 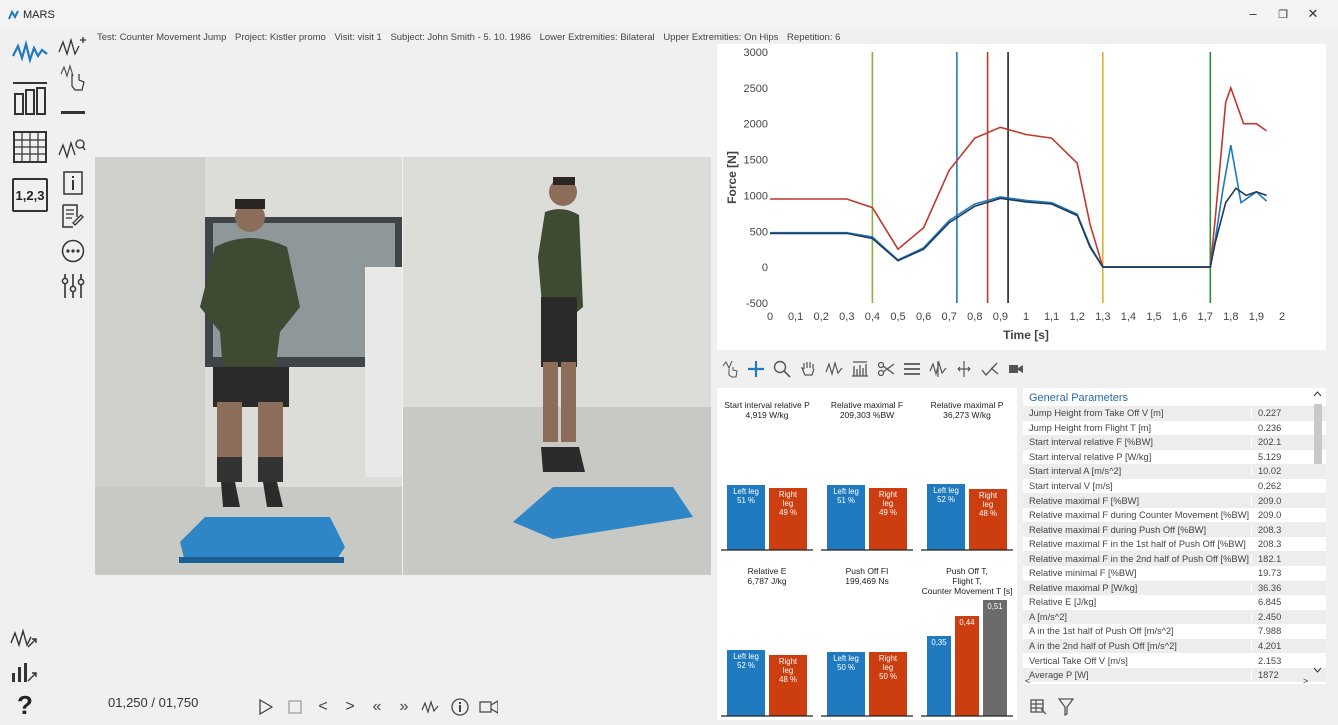 I want to click on bar-label: 0,35, so click(x=939, y=642).